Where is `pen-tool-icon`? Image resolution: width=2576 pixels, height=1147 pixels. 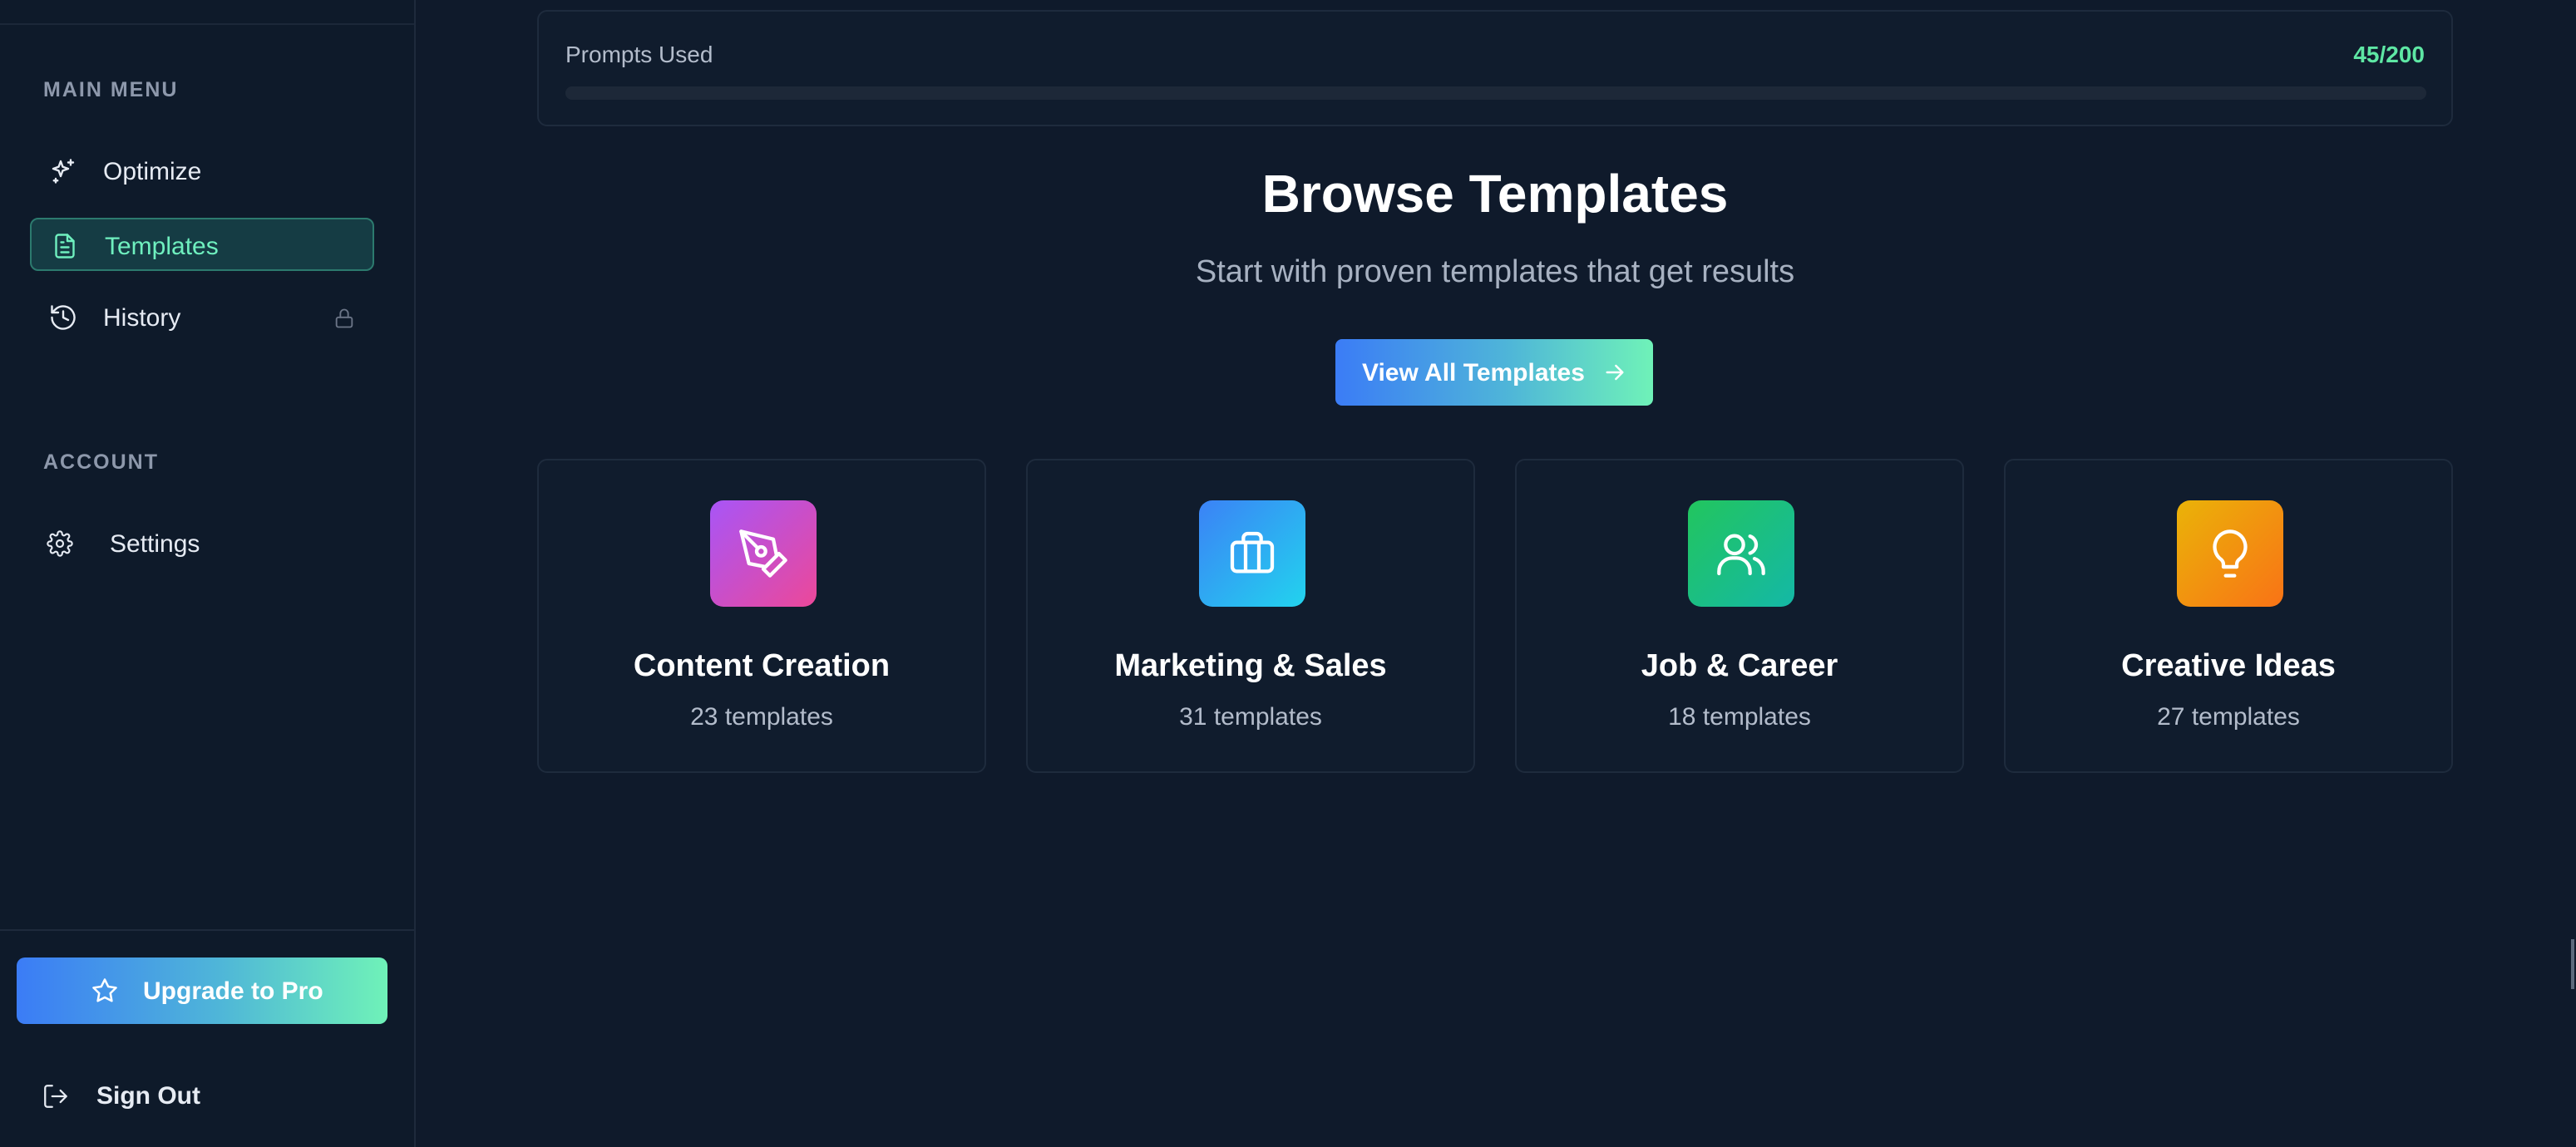 pen-tool-icon is located at coordinates (763, 554).